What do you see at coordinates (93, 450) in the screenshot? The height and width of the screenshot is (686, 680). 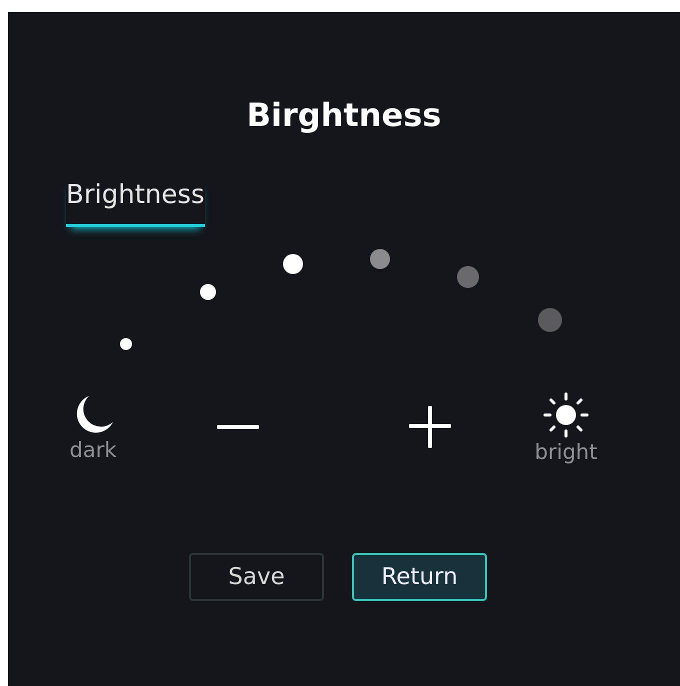 I see `dark-label: dark` at bounding box center [93, 450].